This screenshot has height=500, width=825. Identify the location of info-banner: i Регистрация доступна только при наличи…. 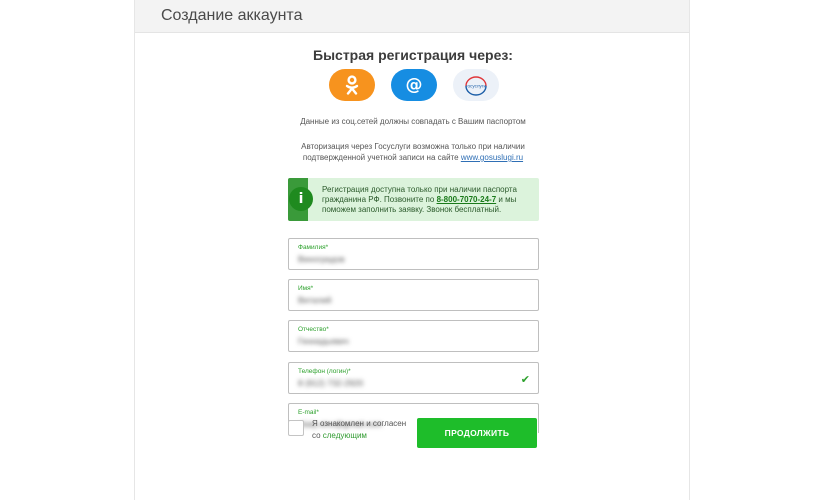
(413, 199).